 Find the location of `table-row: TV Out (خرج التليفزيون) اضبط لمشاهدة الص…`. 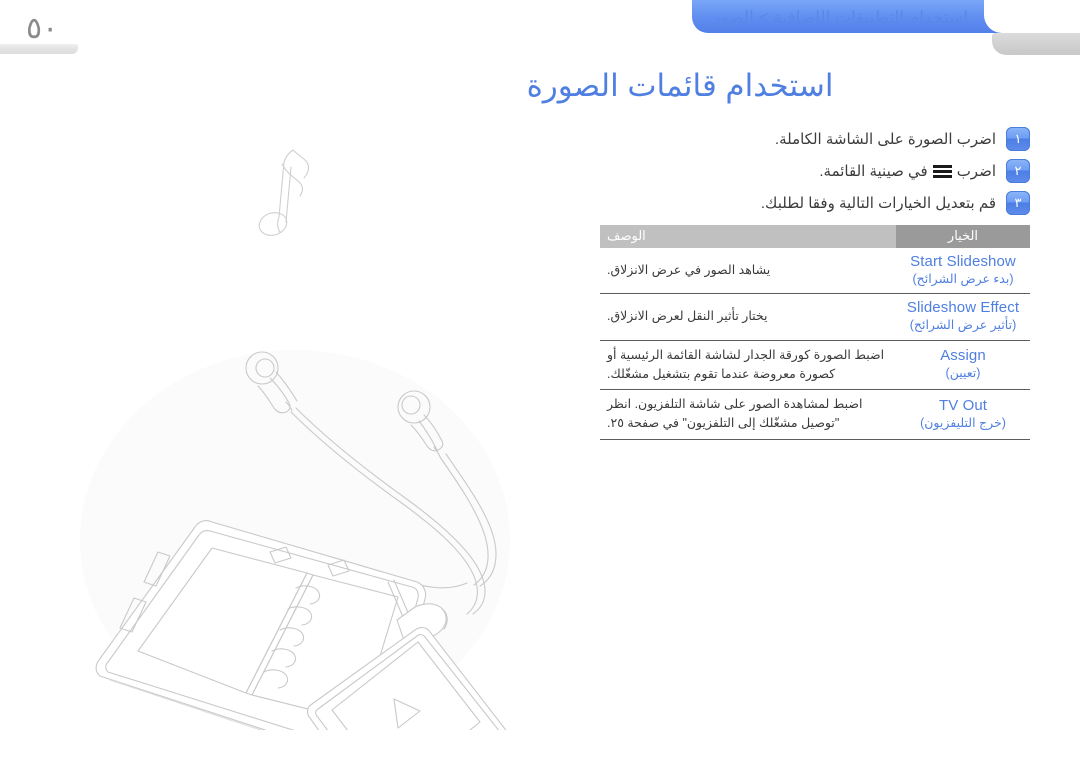

table-row: TV Out (خرج التليفزيون) اضبط لمشاهدة الص… is located at coordinates (815, 414).